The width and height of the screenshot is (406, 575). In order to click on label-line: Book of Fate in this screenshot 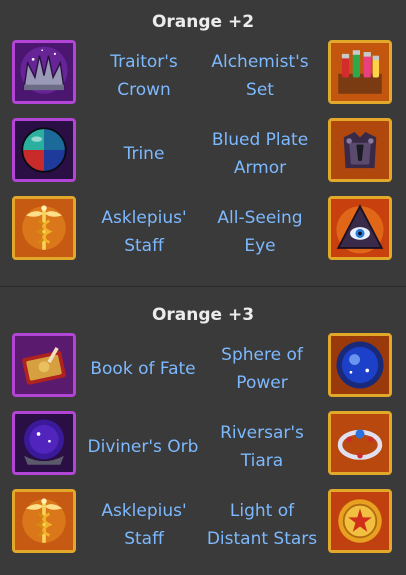, I will do `click(143, 369)`.